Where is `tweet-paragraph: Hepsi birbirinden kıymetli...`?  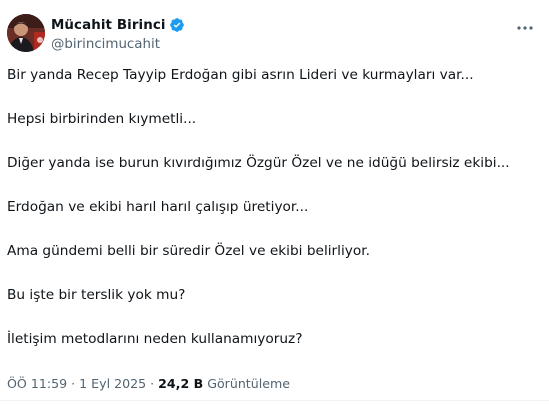 tweet-paragraph: Hepsi birbirinden kıymetli... is located at coordinates (102, 119).